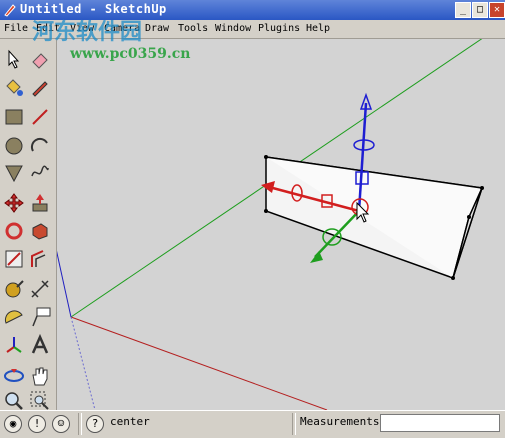 The height and width of the screenshot is (438, 505). What do you see at coordinates (340, 421) in the screenshot?
I see `measurements-label: Measurements` at bounding box center [340, 421].